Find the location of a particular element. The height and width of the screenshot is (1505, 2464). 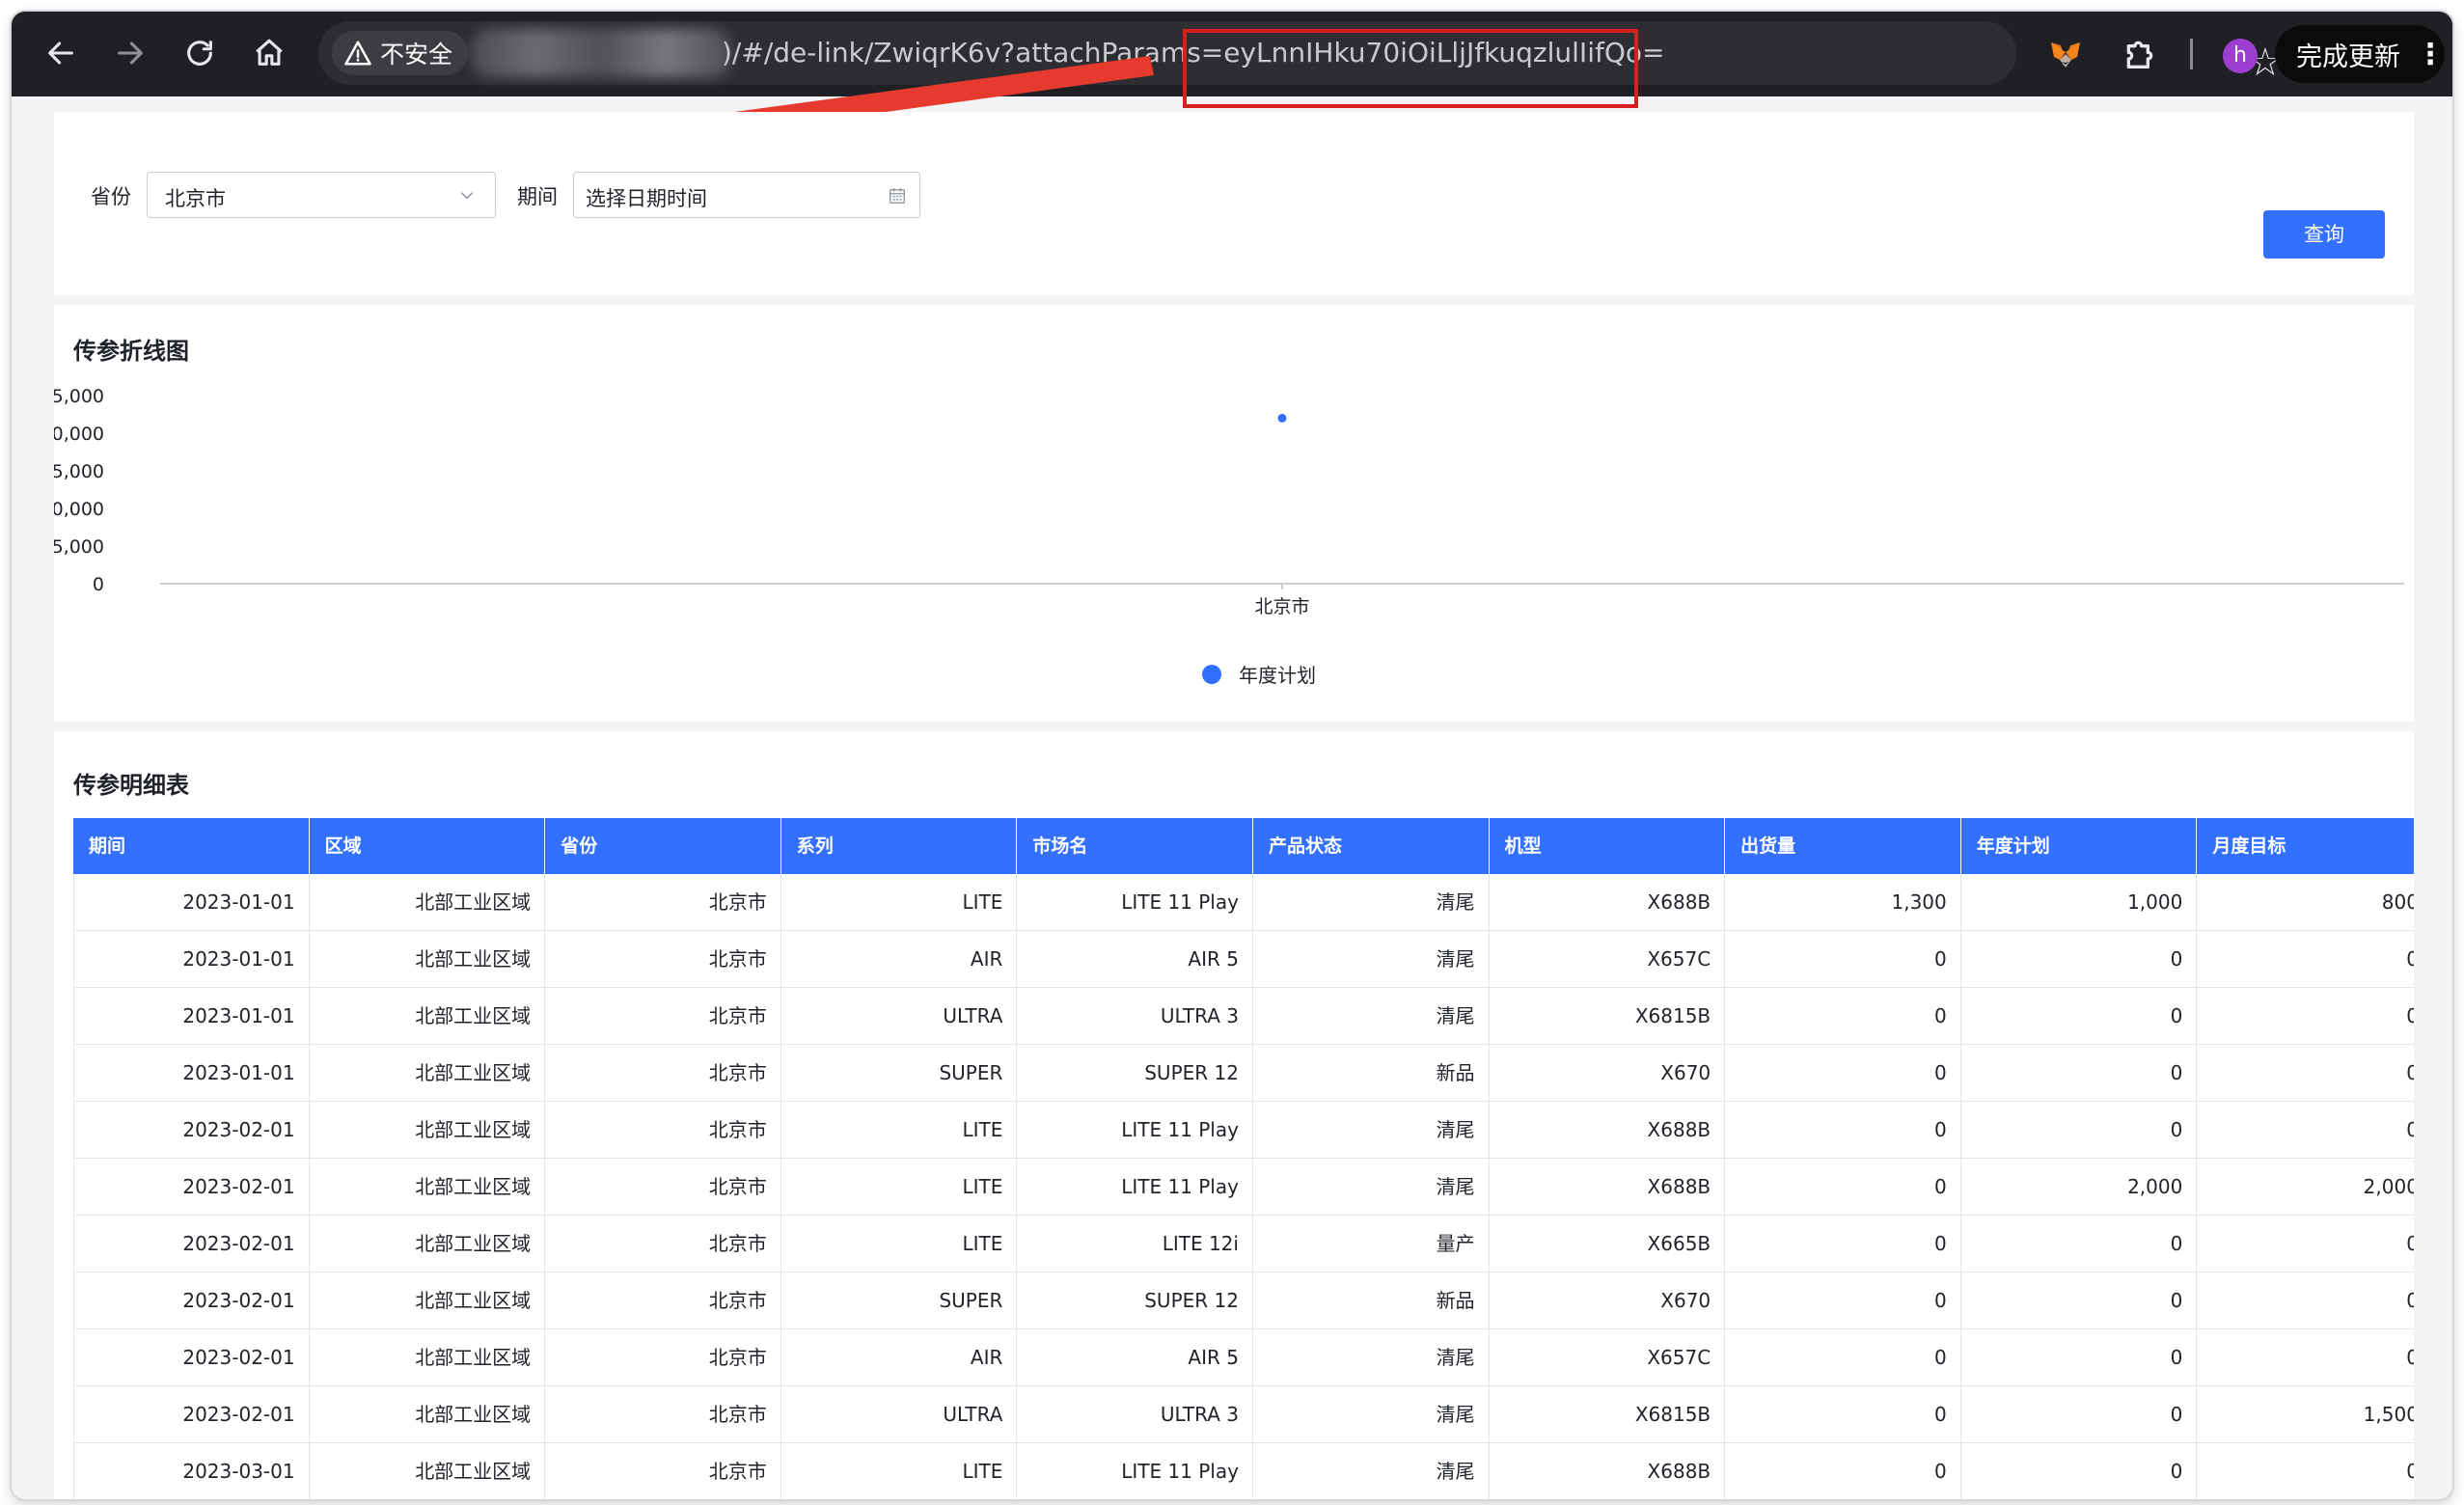

table-row: 2023-02-01北部工业区域北京市AIRAIR 5清尾X657C000 is located at coordinates (1243, 1357).